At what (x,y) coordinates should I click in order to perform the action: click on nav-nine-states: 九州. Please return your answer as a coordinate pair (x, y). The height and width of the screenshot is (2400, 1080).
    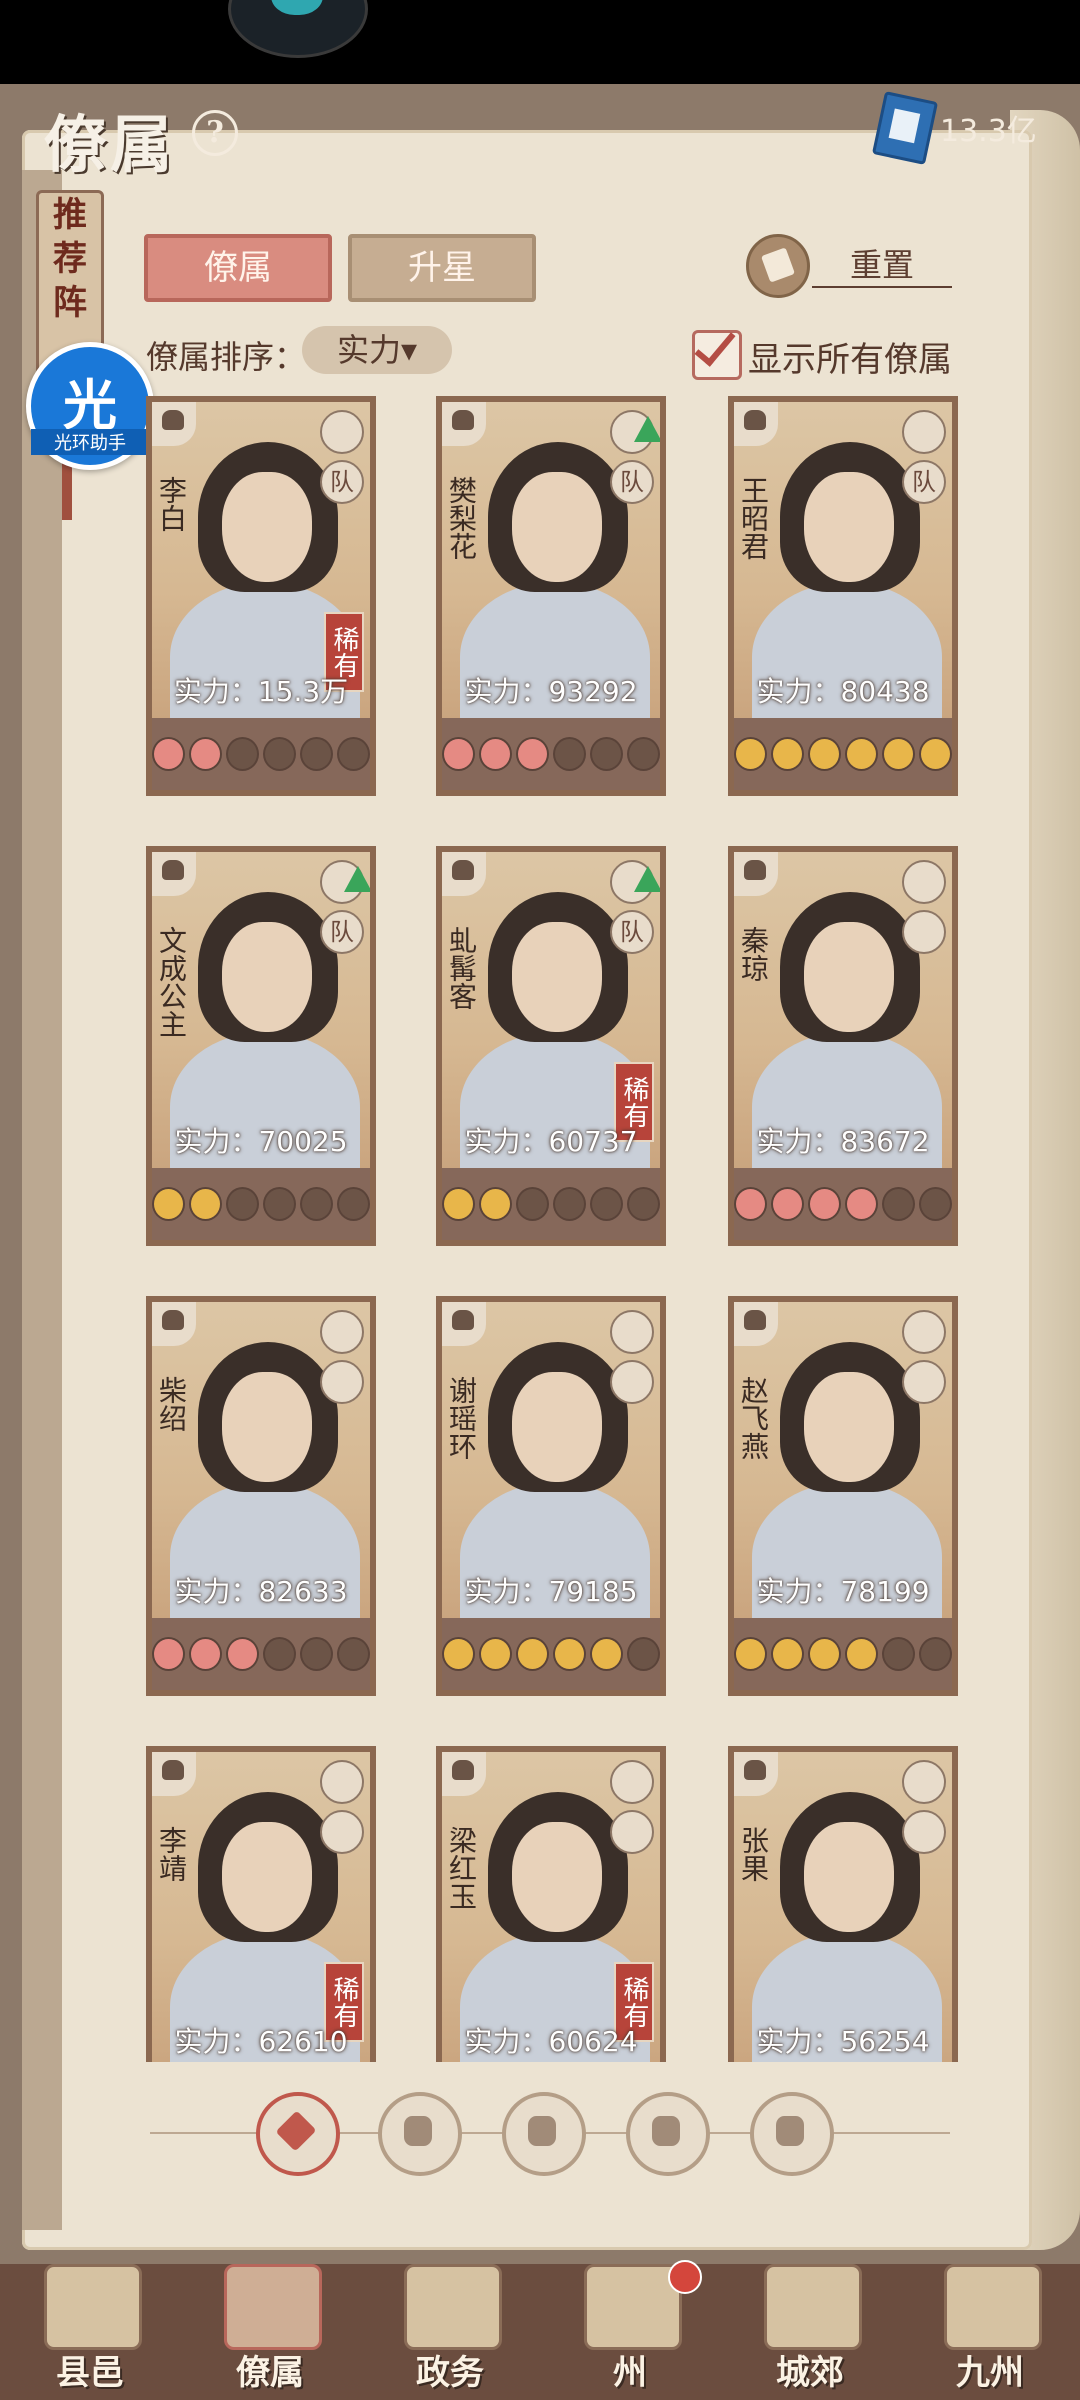
    Looking at the image, I should click on (990, 2331).